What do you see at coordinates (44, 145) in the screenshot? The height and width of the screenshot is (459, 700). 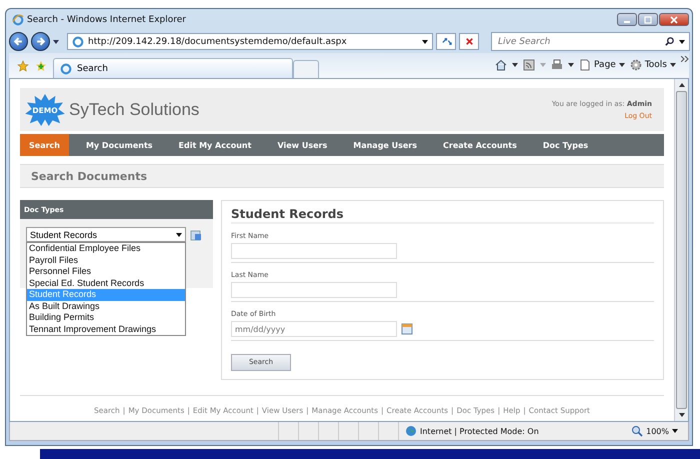 I see `nav-tab: Search` at bounding box center [44, 145].